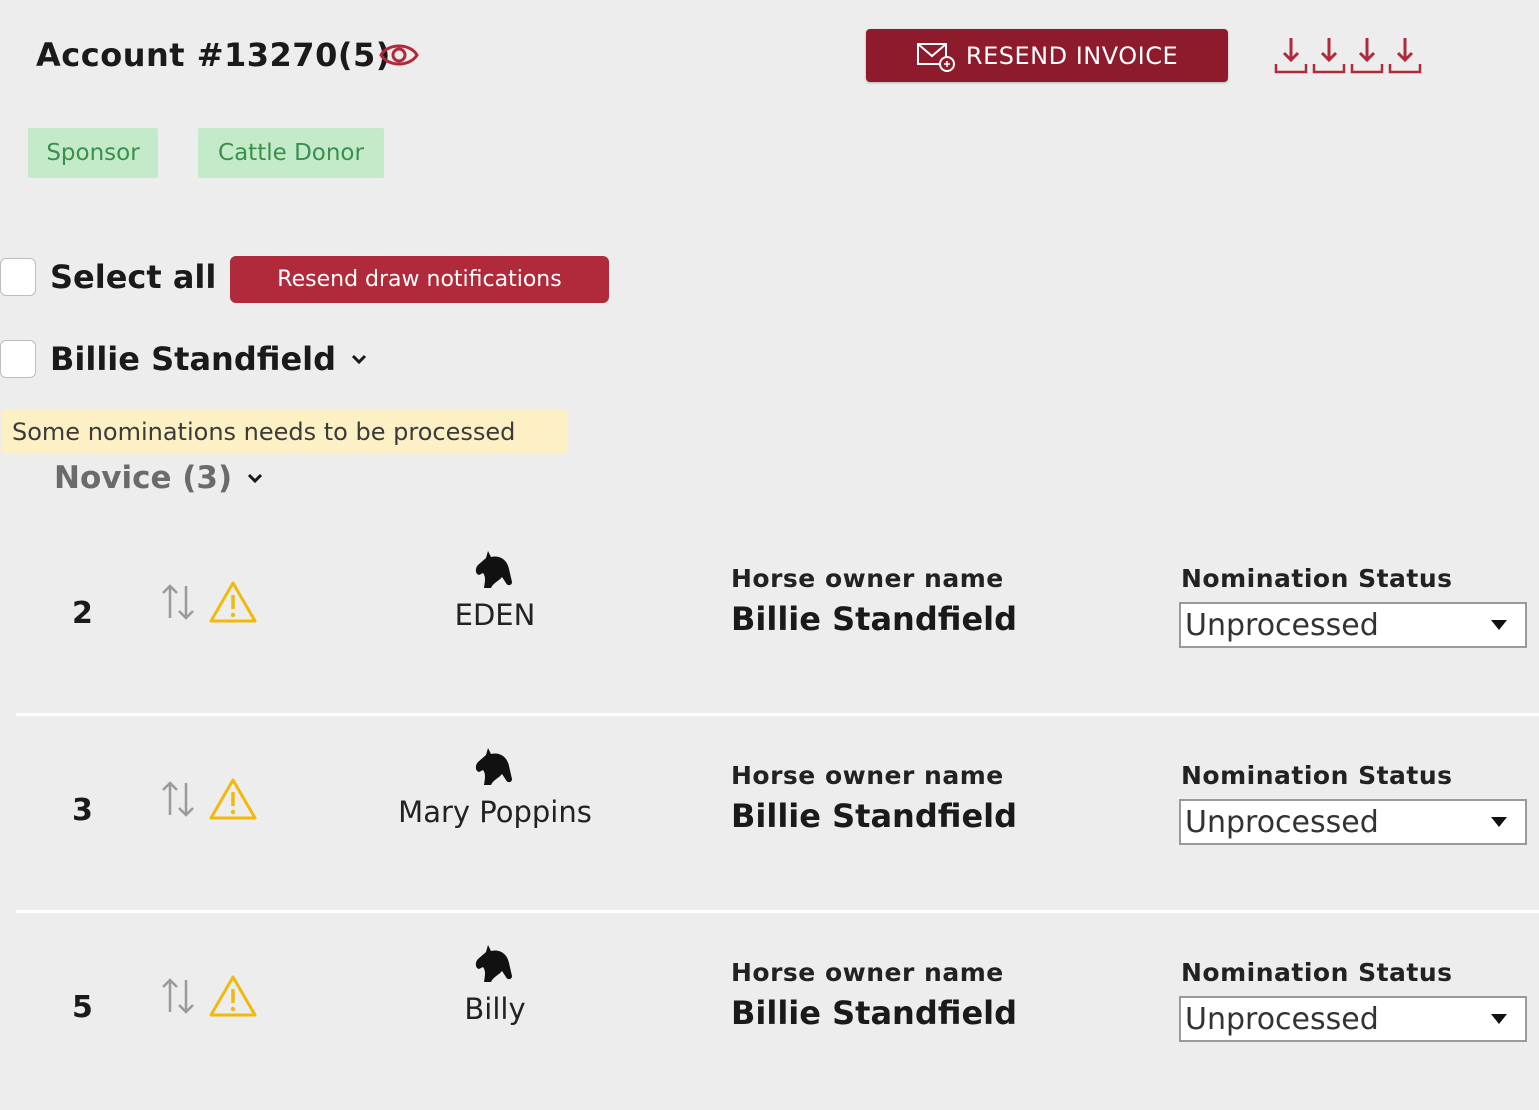 This screenshot has height=1110, width=1539. Describe the element at coordinates (935, 57) in the screenshot. I see `mail-icon` at that location.